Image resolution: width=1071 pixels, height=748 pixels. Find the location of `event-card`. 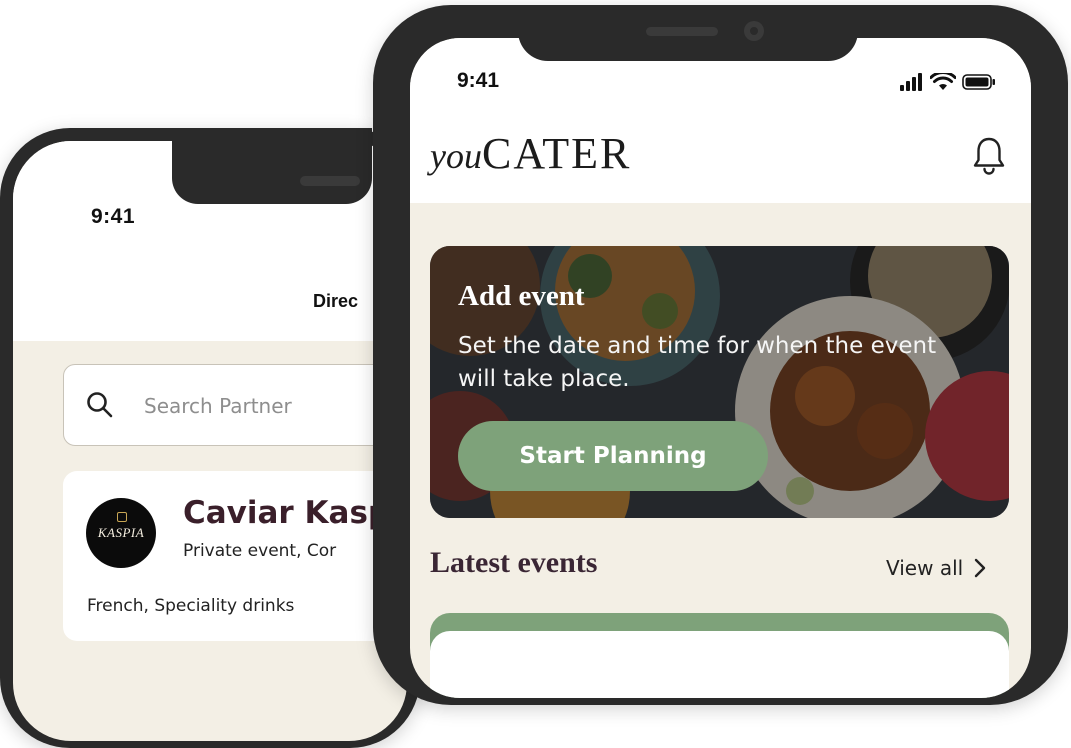

event-card is located at coordinates (719, 655).